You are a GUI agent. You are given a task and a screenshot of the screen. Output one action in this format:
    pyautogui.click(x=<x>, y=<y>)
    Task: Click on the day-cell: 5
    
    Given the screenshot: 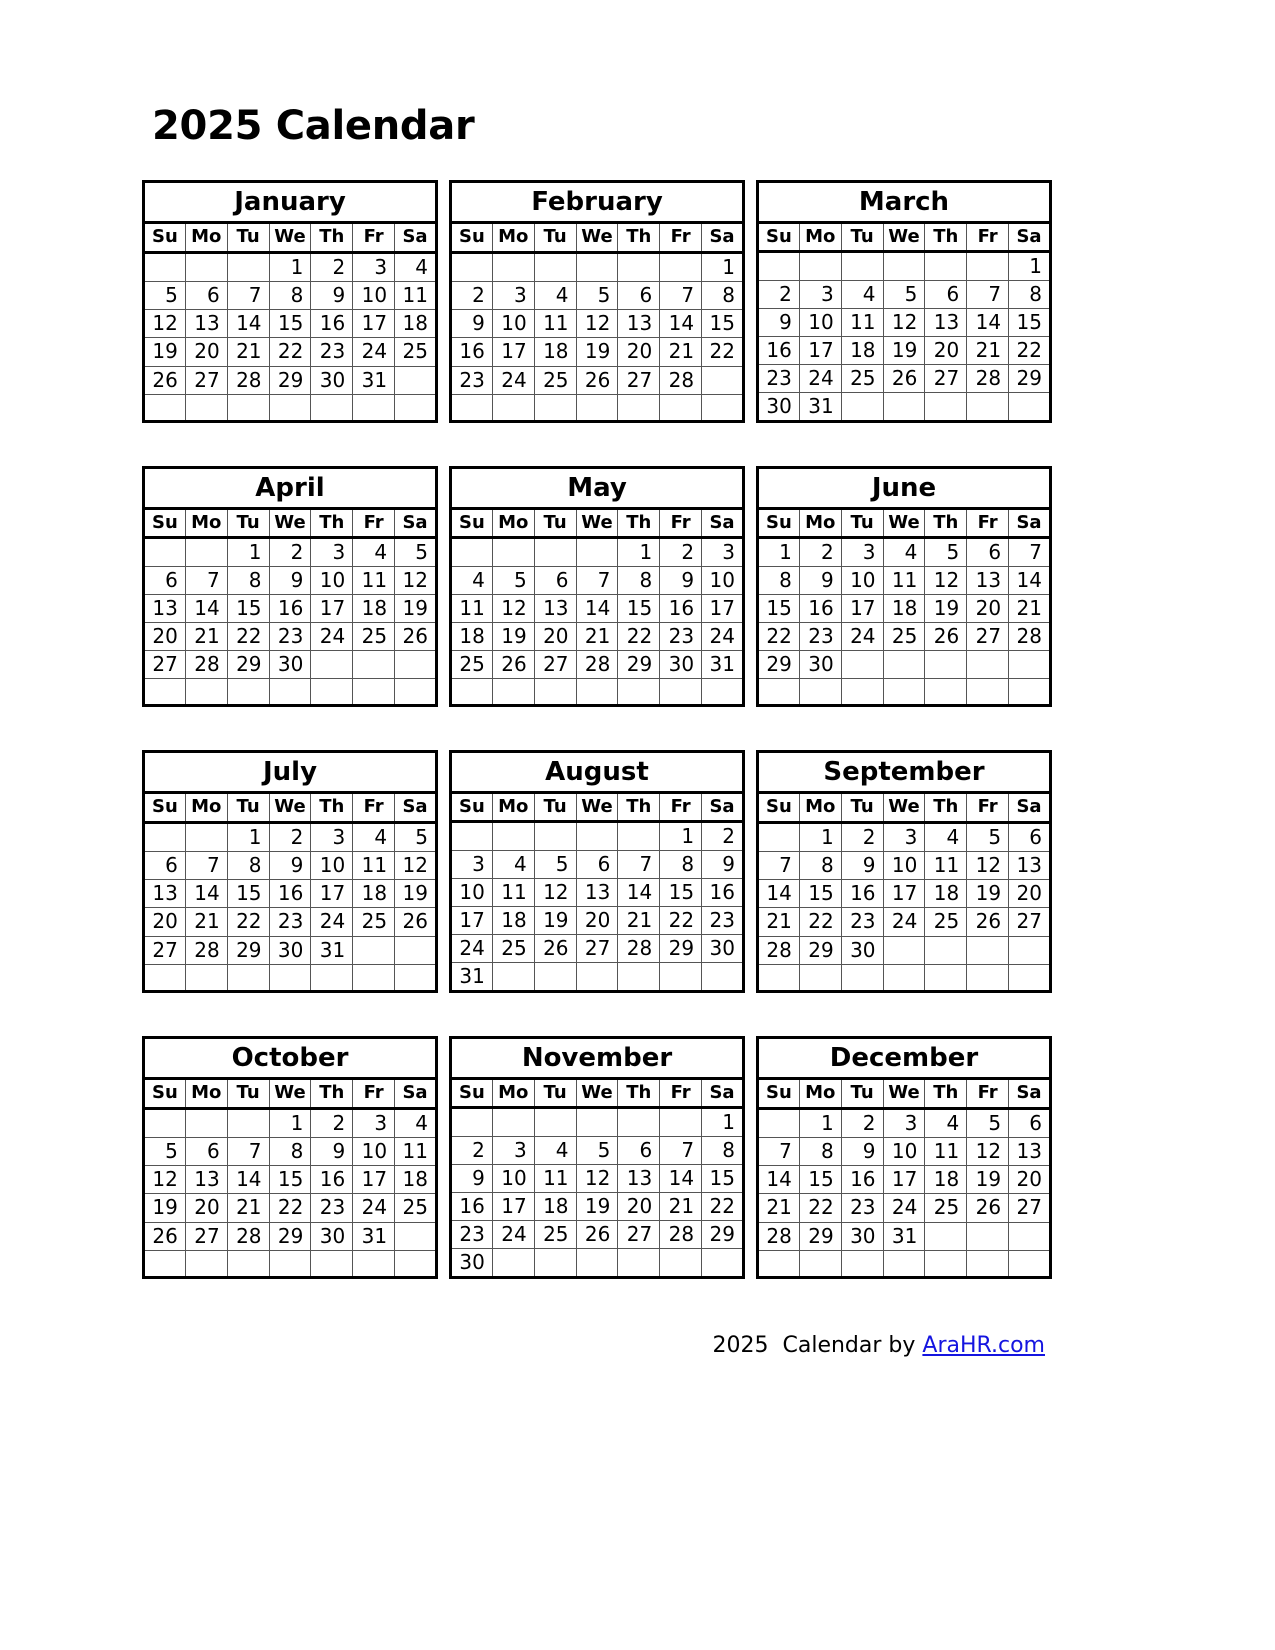 What is the action you would take?
    pyautogui.click(x=415, y=552)
    